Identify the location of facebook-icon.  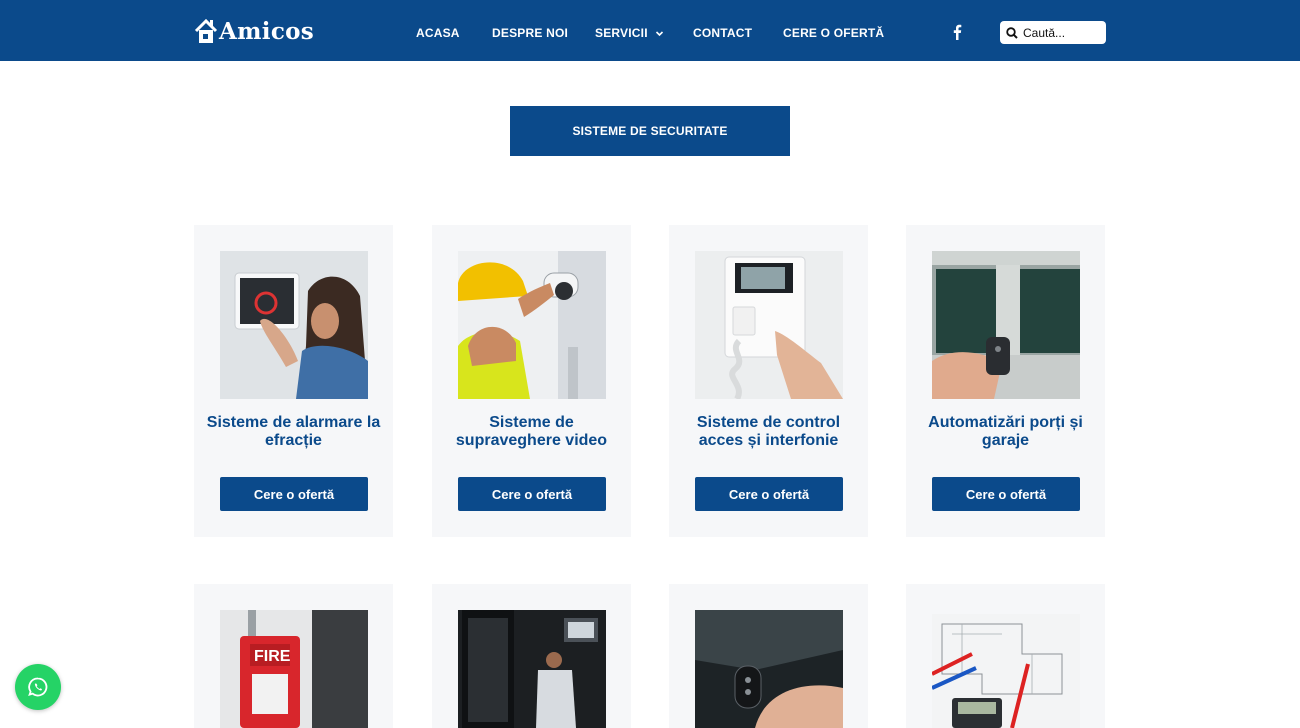
(957, 32).